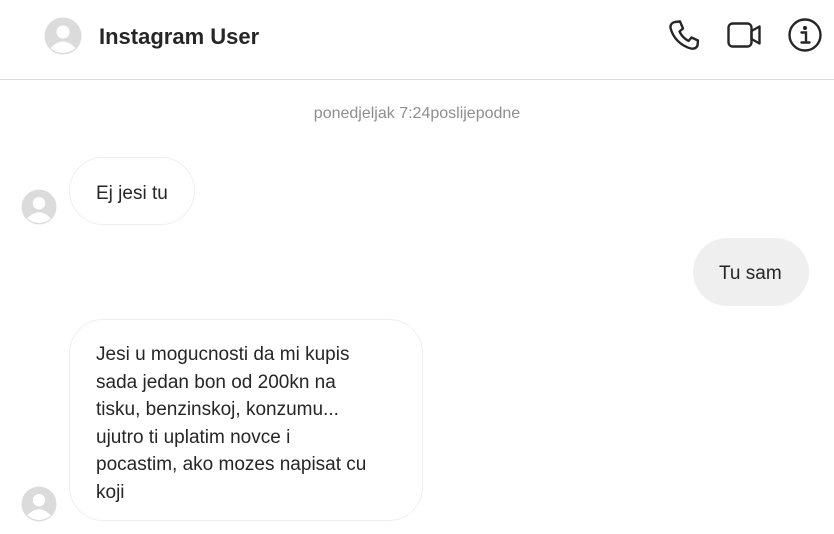 This screenshot has width=834, height=534. Describe the element at coordinates (110, 492) in the screenshot. I see `message-line: koji` at that location.